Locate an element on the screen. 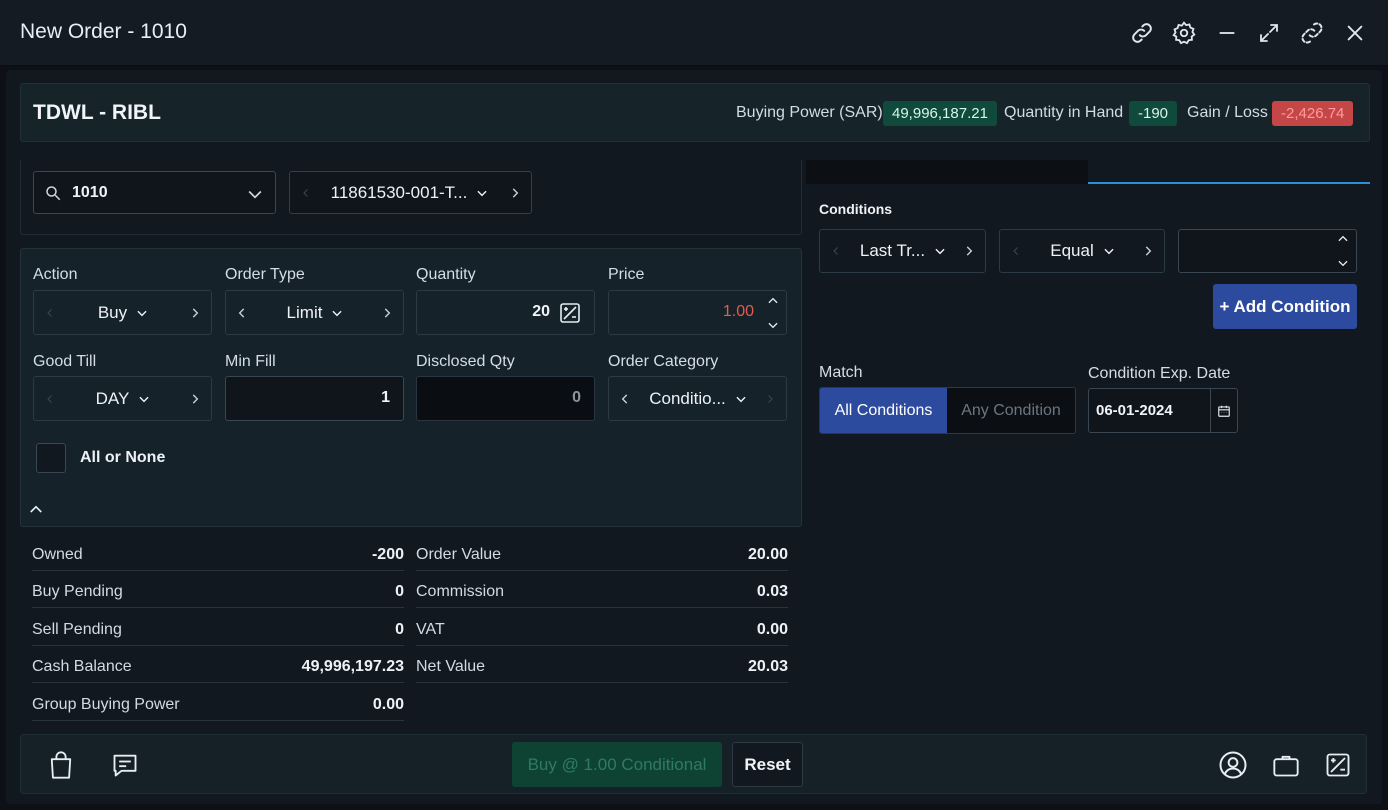 Image resolution: width=1388 pixels, height=810 pixels. summary-value: 0 is located at coordinates (399, 591).